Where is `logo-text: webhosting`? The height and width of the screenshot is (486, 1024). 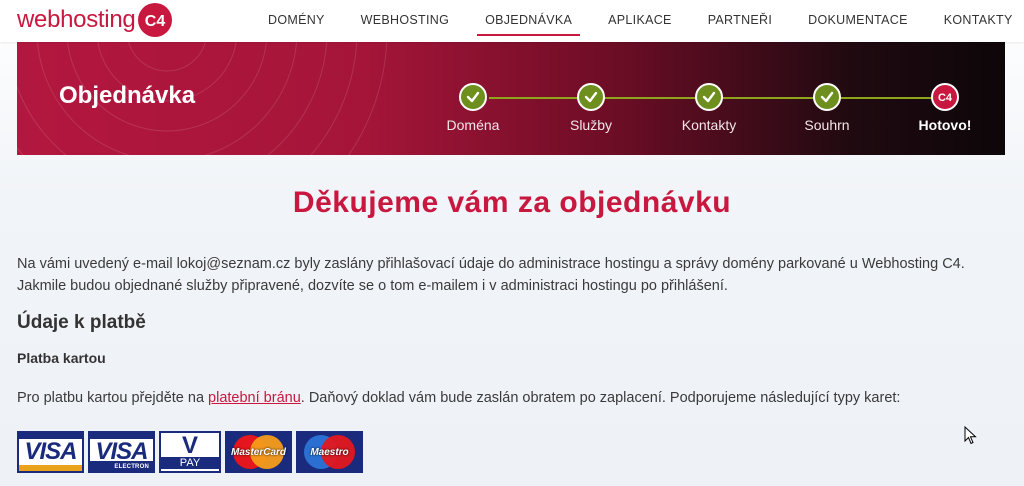 logo-text: webhosting is located at coordinates (76, 19).